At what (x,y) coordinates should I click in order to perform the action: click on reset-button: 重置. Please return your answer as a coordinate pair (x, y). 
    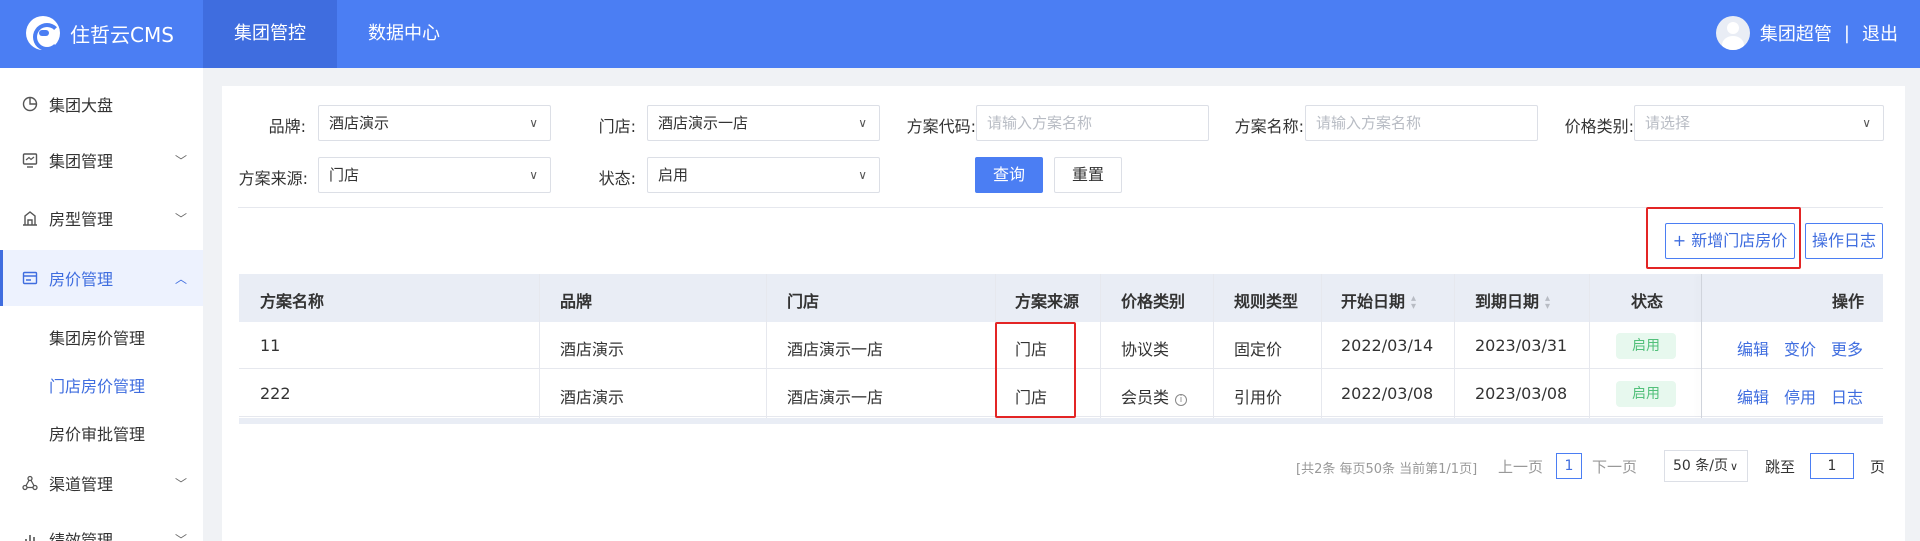
    Looking at the image, I should click on (1088, 175).